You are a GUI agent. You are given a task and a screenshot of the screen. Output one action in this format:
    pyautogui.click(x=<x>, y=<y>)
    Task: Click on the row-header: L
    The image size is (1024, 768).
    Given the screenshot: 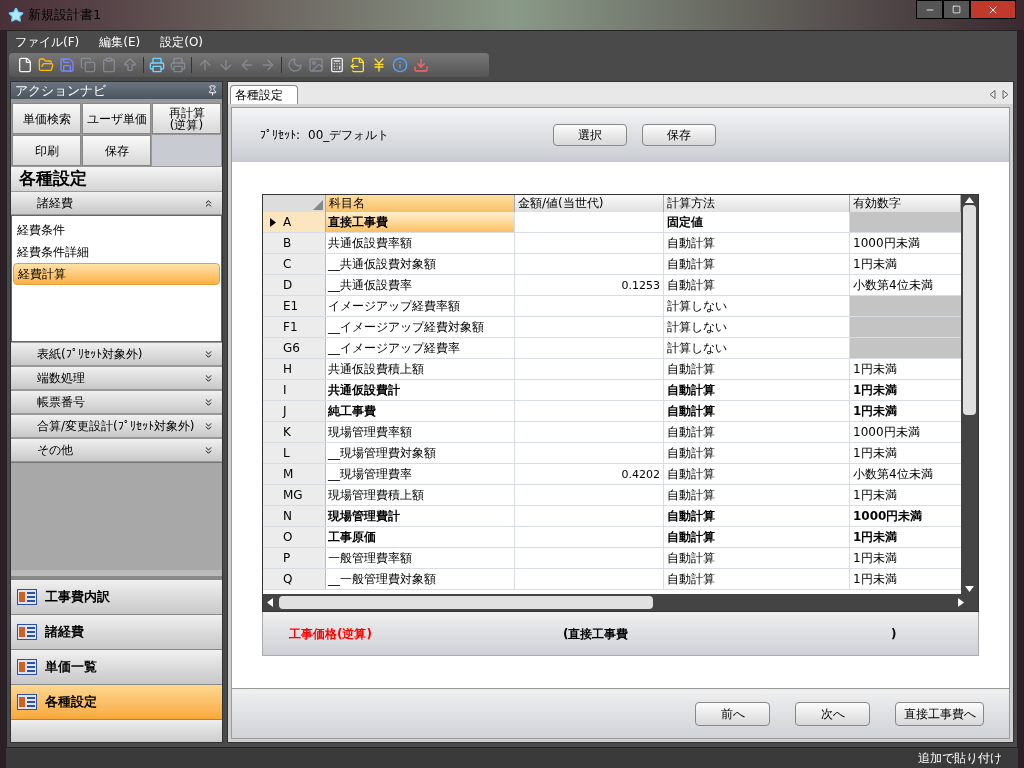 What is the action you would take?
    pyautogui.click(x=294, y=453)
    